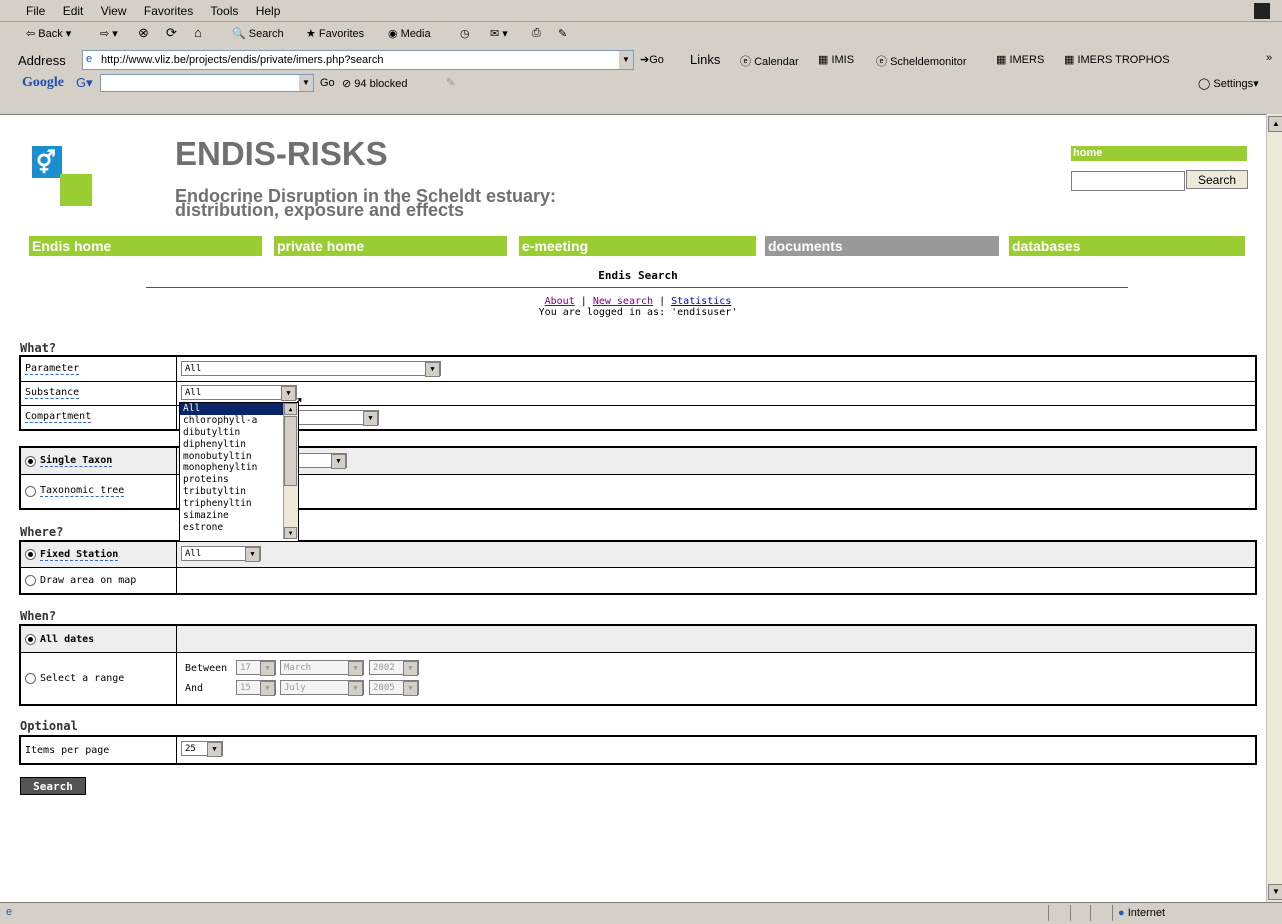 This screenshot has width=1282, height=924. Describe the element at coordinates (256, 668) in the screenshot. I see `from-day-select: 17 ▼` at that location.